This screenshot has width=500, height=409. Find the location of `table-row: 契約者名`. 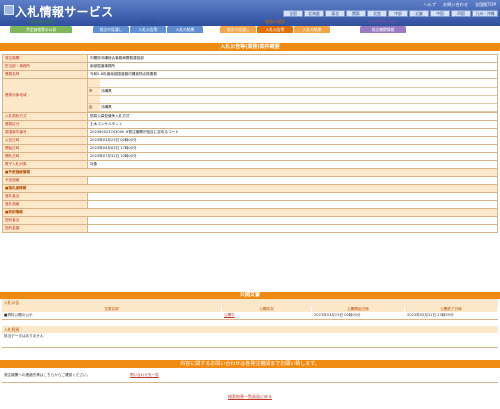

table-row: 契約者名 is located at coordinates (250, 220).